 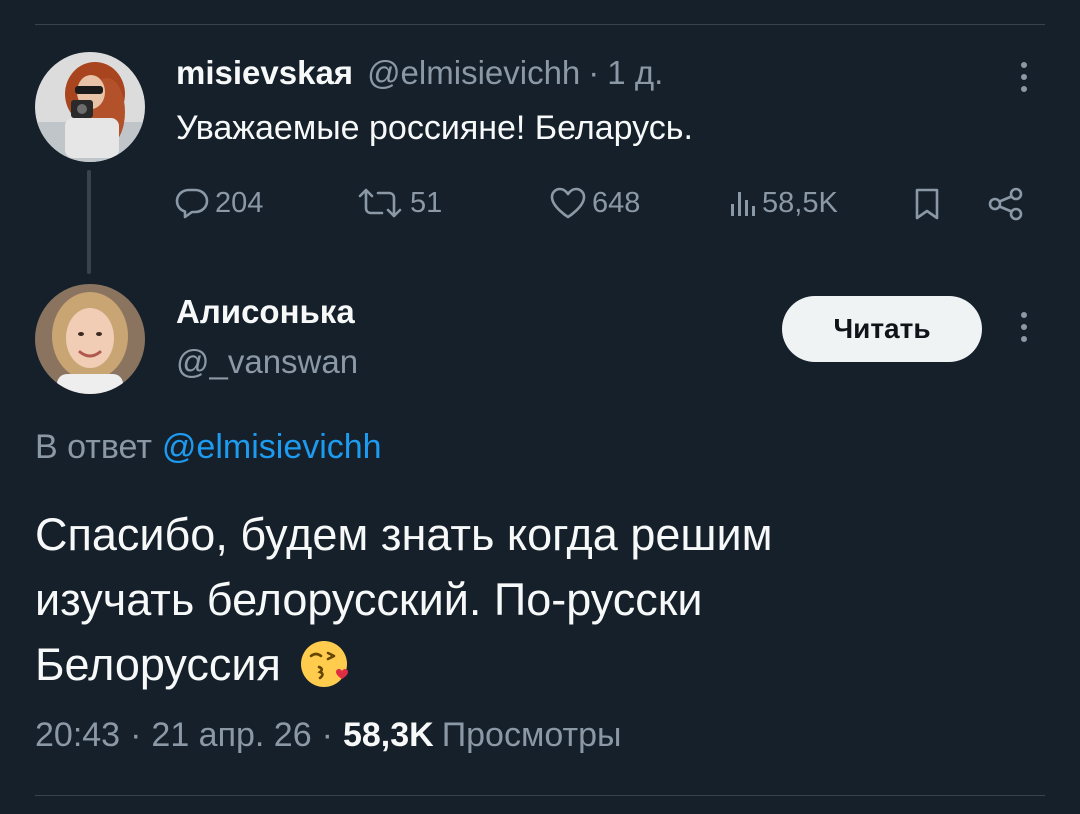 I want to click on tweet-views-label: Просмотры, so click(x=531, y=735).